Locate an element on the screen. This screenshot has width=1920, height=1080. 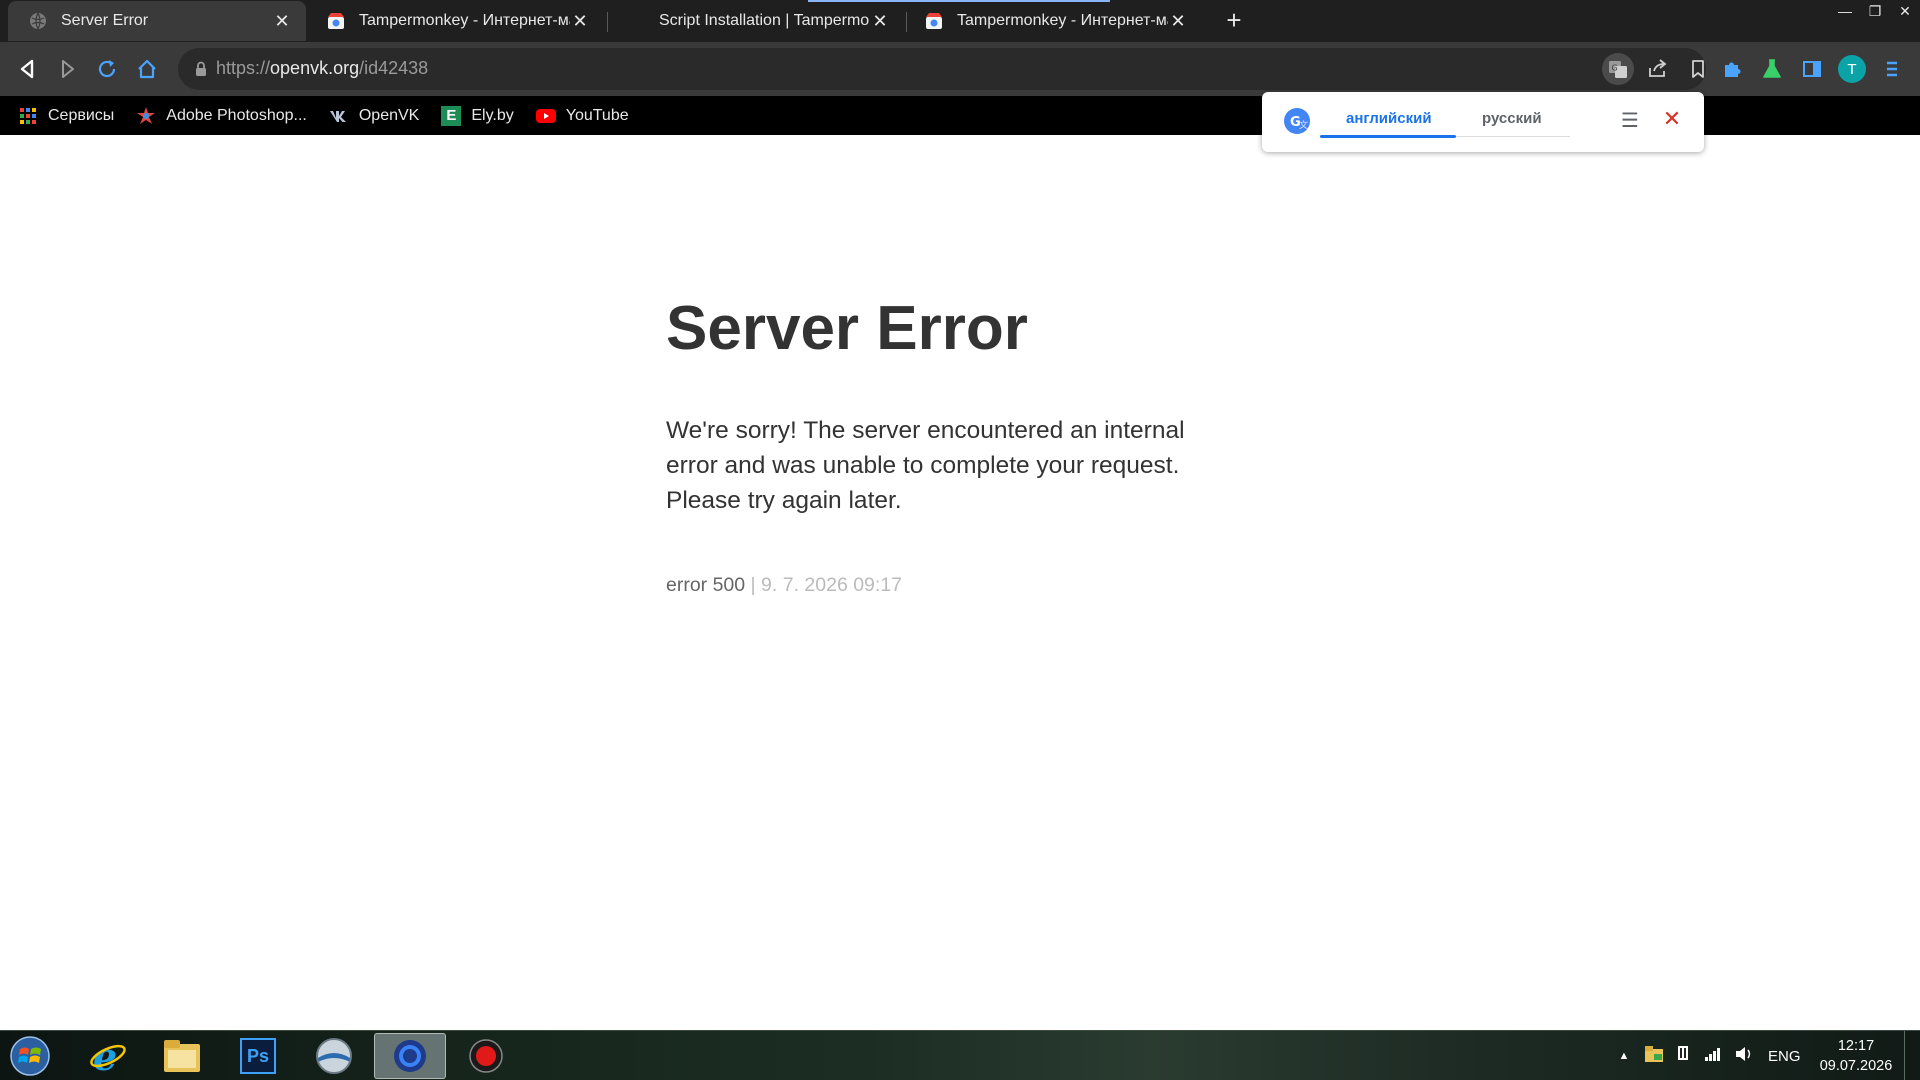
taskbar-file-explorer is located at coordinates (182, 1056).